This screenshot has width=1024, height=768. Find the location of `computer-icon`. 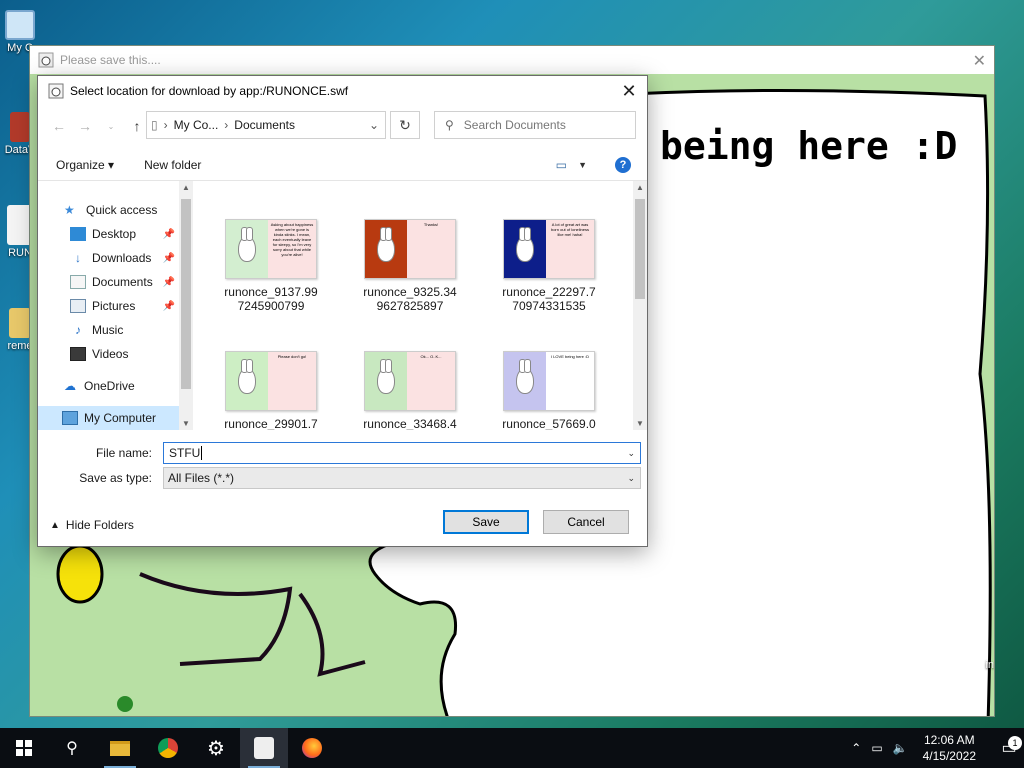

computer-icon is located at coordinates (70, 418).